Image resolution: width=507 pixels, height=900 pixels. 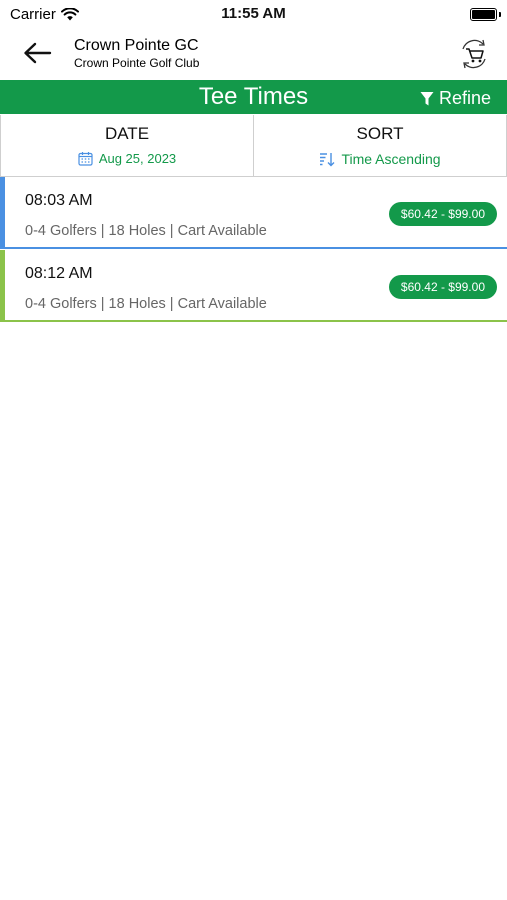 I want to click on status-bar: Carrier 11:55 AM, so click(x=253, y=14).